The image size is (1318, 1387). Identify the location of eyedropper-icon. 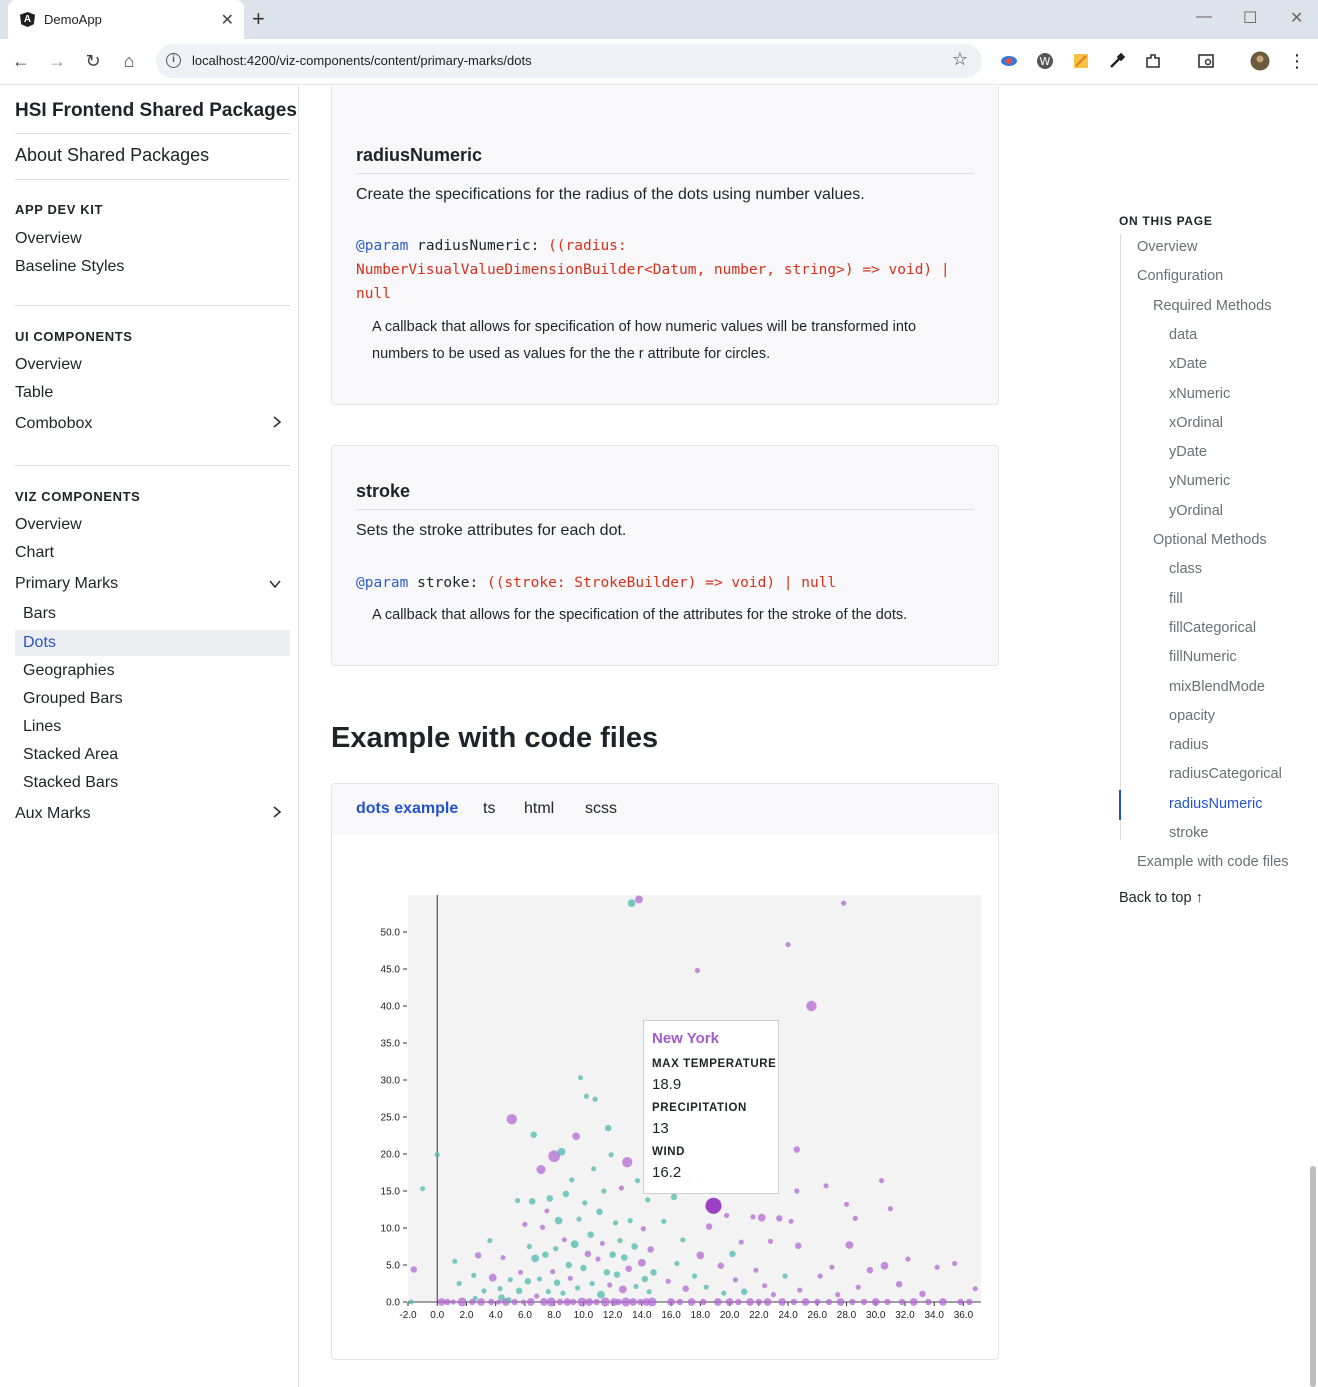
(1117, 61).